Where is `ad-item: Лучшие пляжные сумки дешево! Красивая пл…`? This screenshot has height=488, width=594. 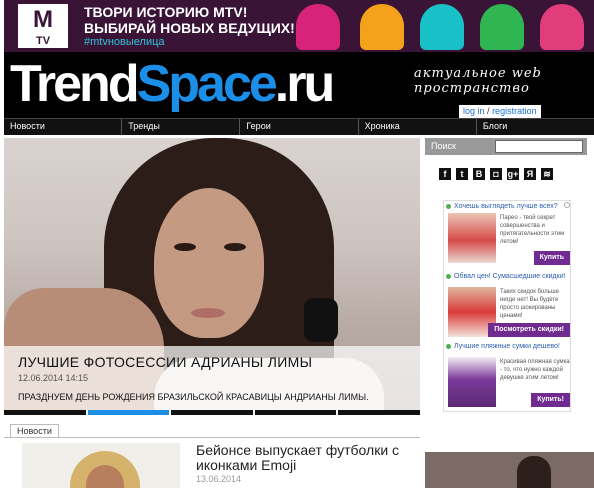
ad-item: Лучшие пляжные сумки дешево! Красивая пл… is located at coordinates (508, 376).